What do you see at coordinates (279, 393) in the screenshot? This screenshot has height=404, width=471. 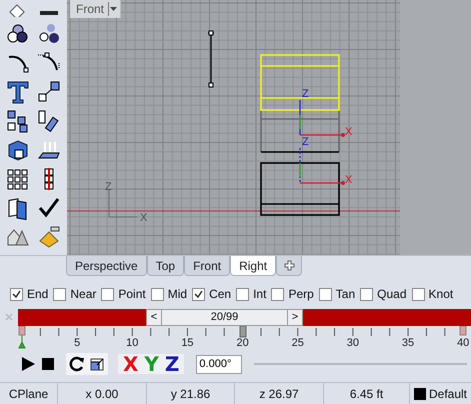 I see `z-coordinate: z 26.97` at bounding box center [279, 393].